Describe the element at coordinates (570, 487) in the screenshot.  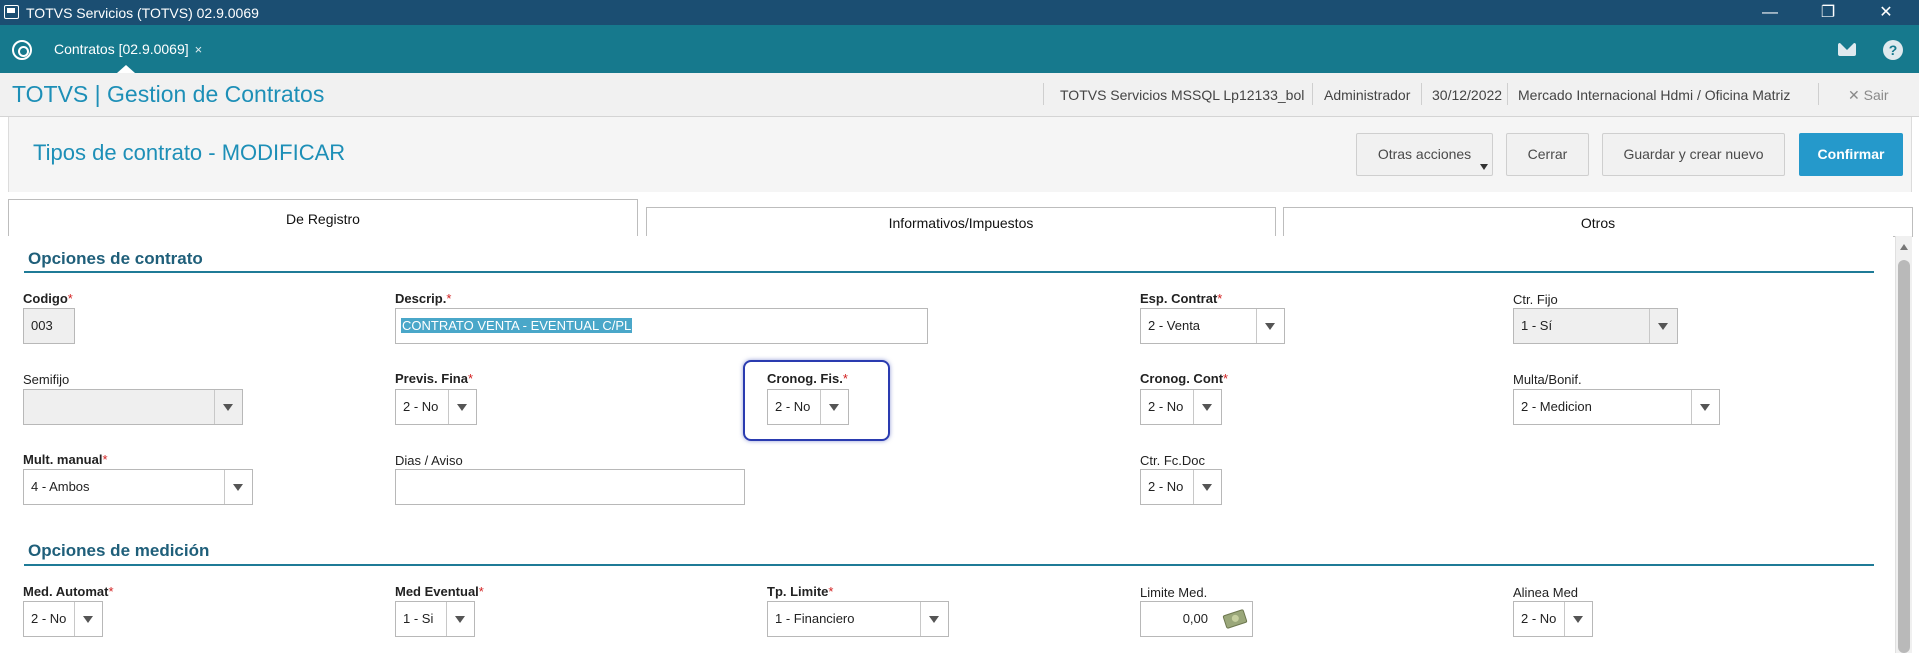
I see `dias-aviso-field` at that location.